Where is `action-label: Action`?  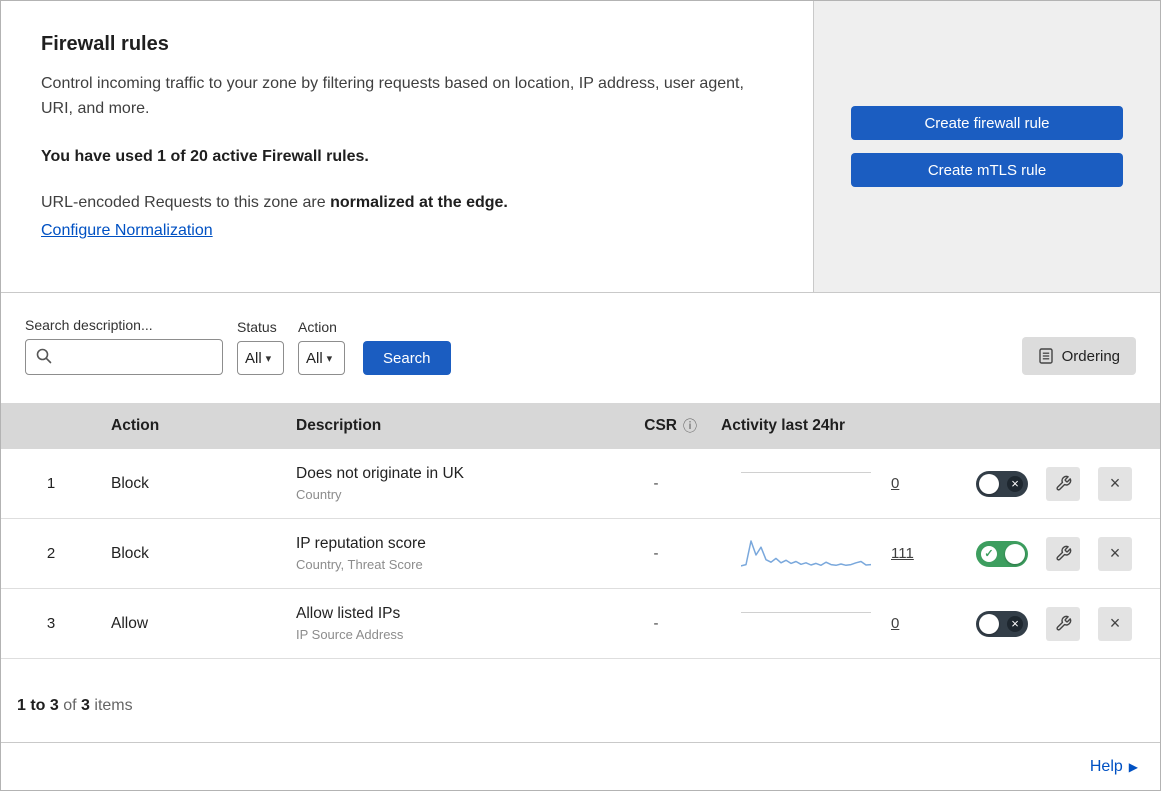
action-label: Action is located at coordinates (317, 327).